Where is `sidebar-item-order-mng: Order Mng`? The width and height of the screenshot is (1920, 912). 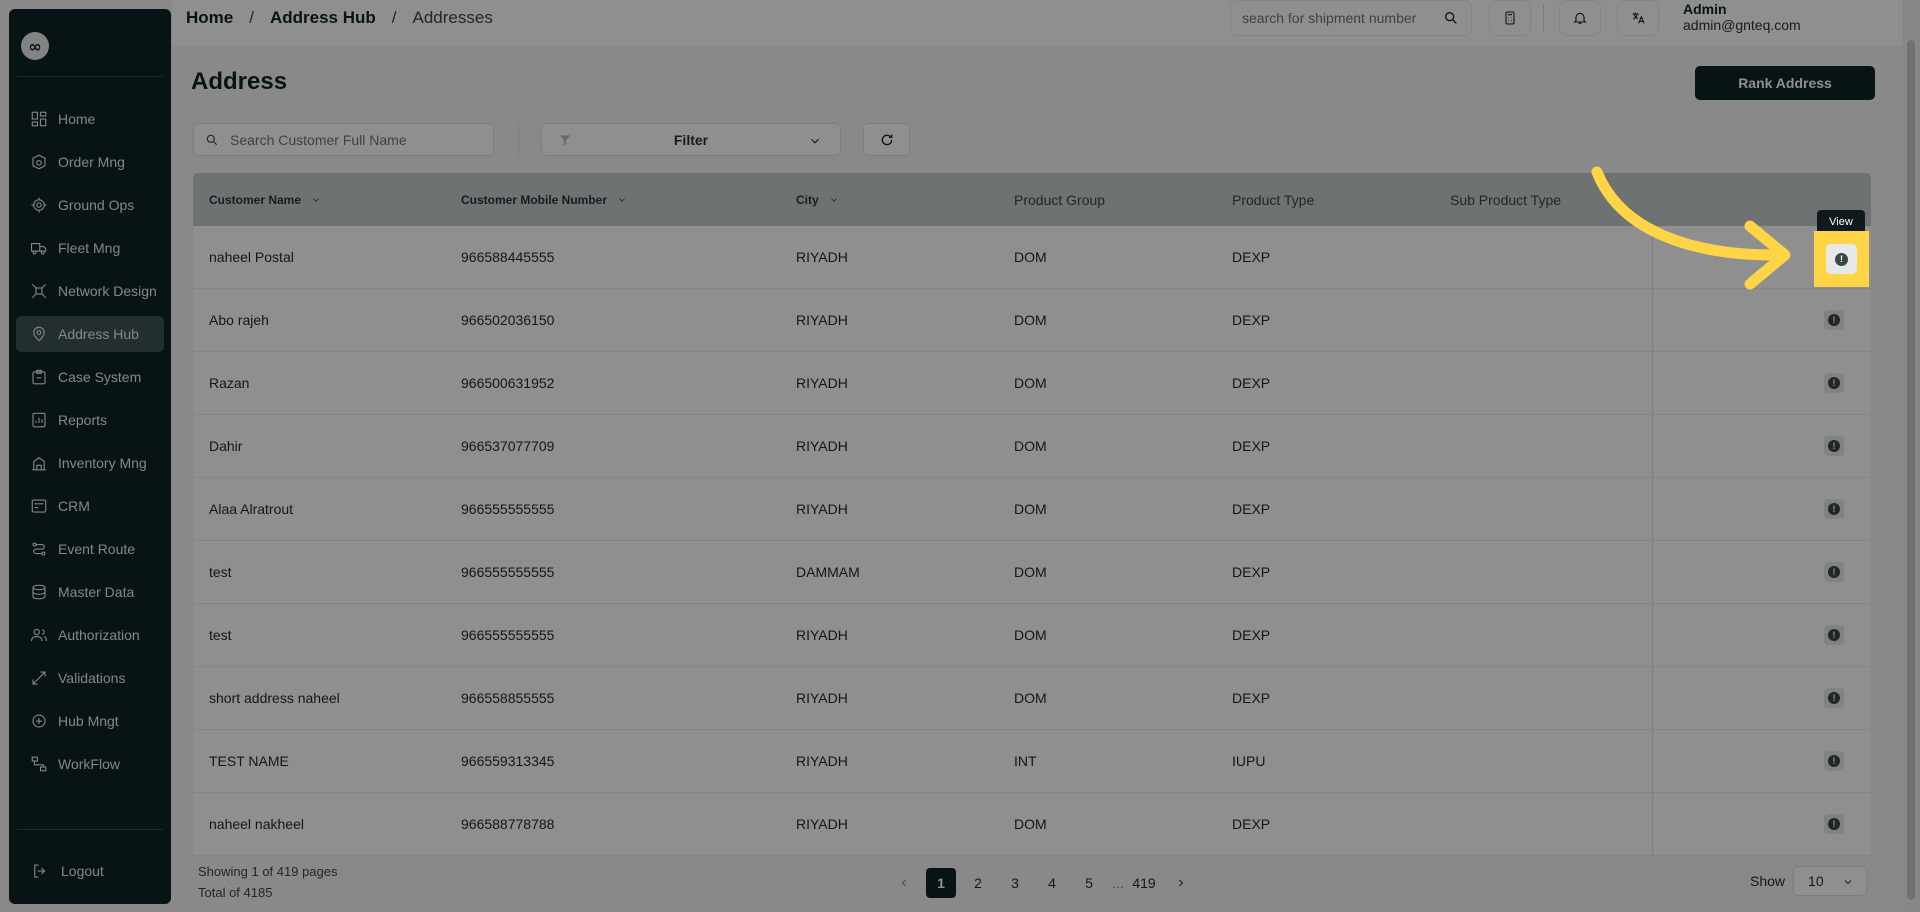 sidebar-item-order-mng: Order Mng is located at coordinates (90, 162).